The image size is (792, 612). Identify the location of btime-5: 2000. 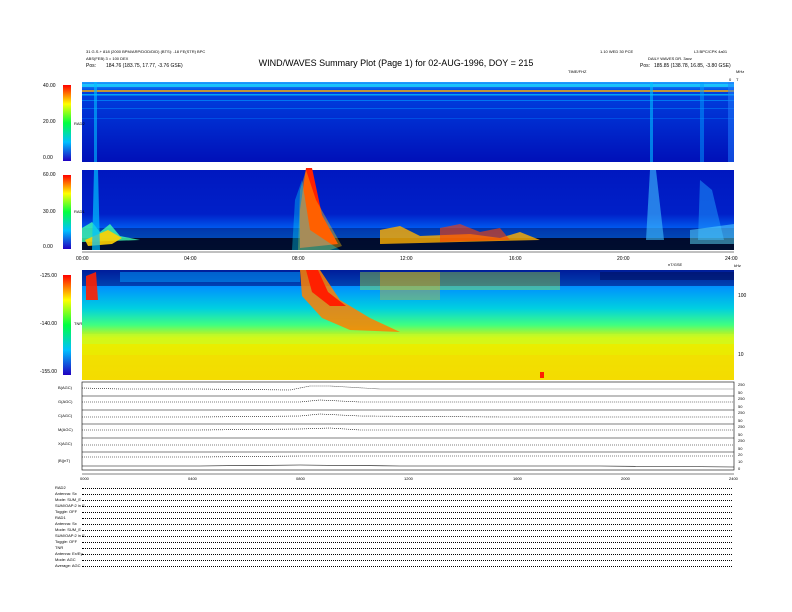
(625, 478).